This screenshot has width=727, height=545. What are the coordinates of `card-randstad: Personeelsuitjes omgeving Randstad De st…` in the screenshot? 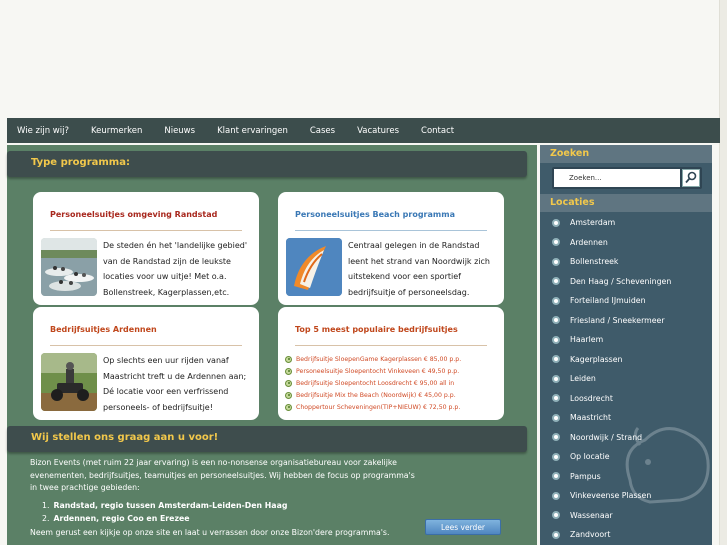 It's located at (146, 248).